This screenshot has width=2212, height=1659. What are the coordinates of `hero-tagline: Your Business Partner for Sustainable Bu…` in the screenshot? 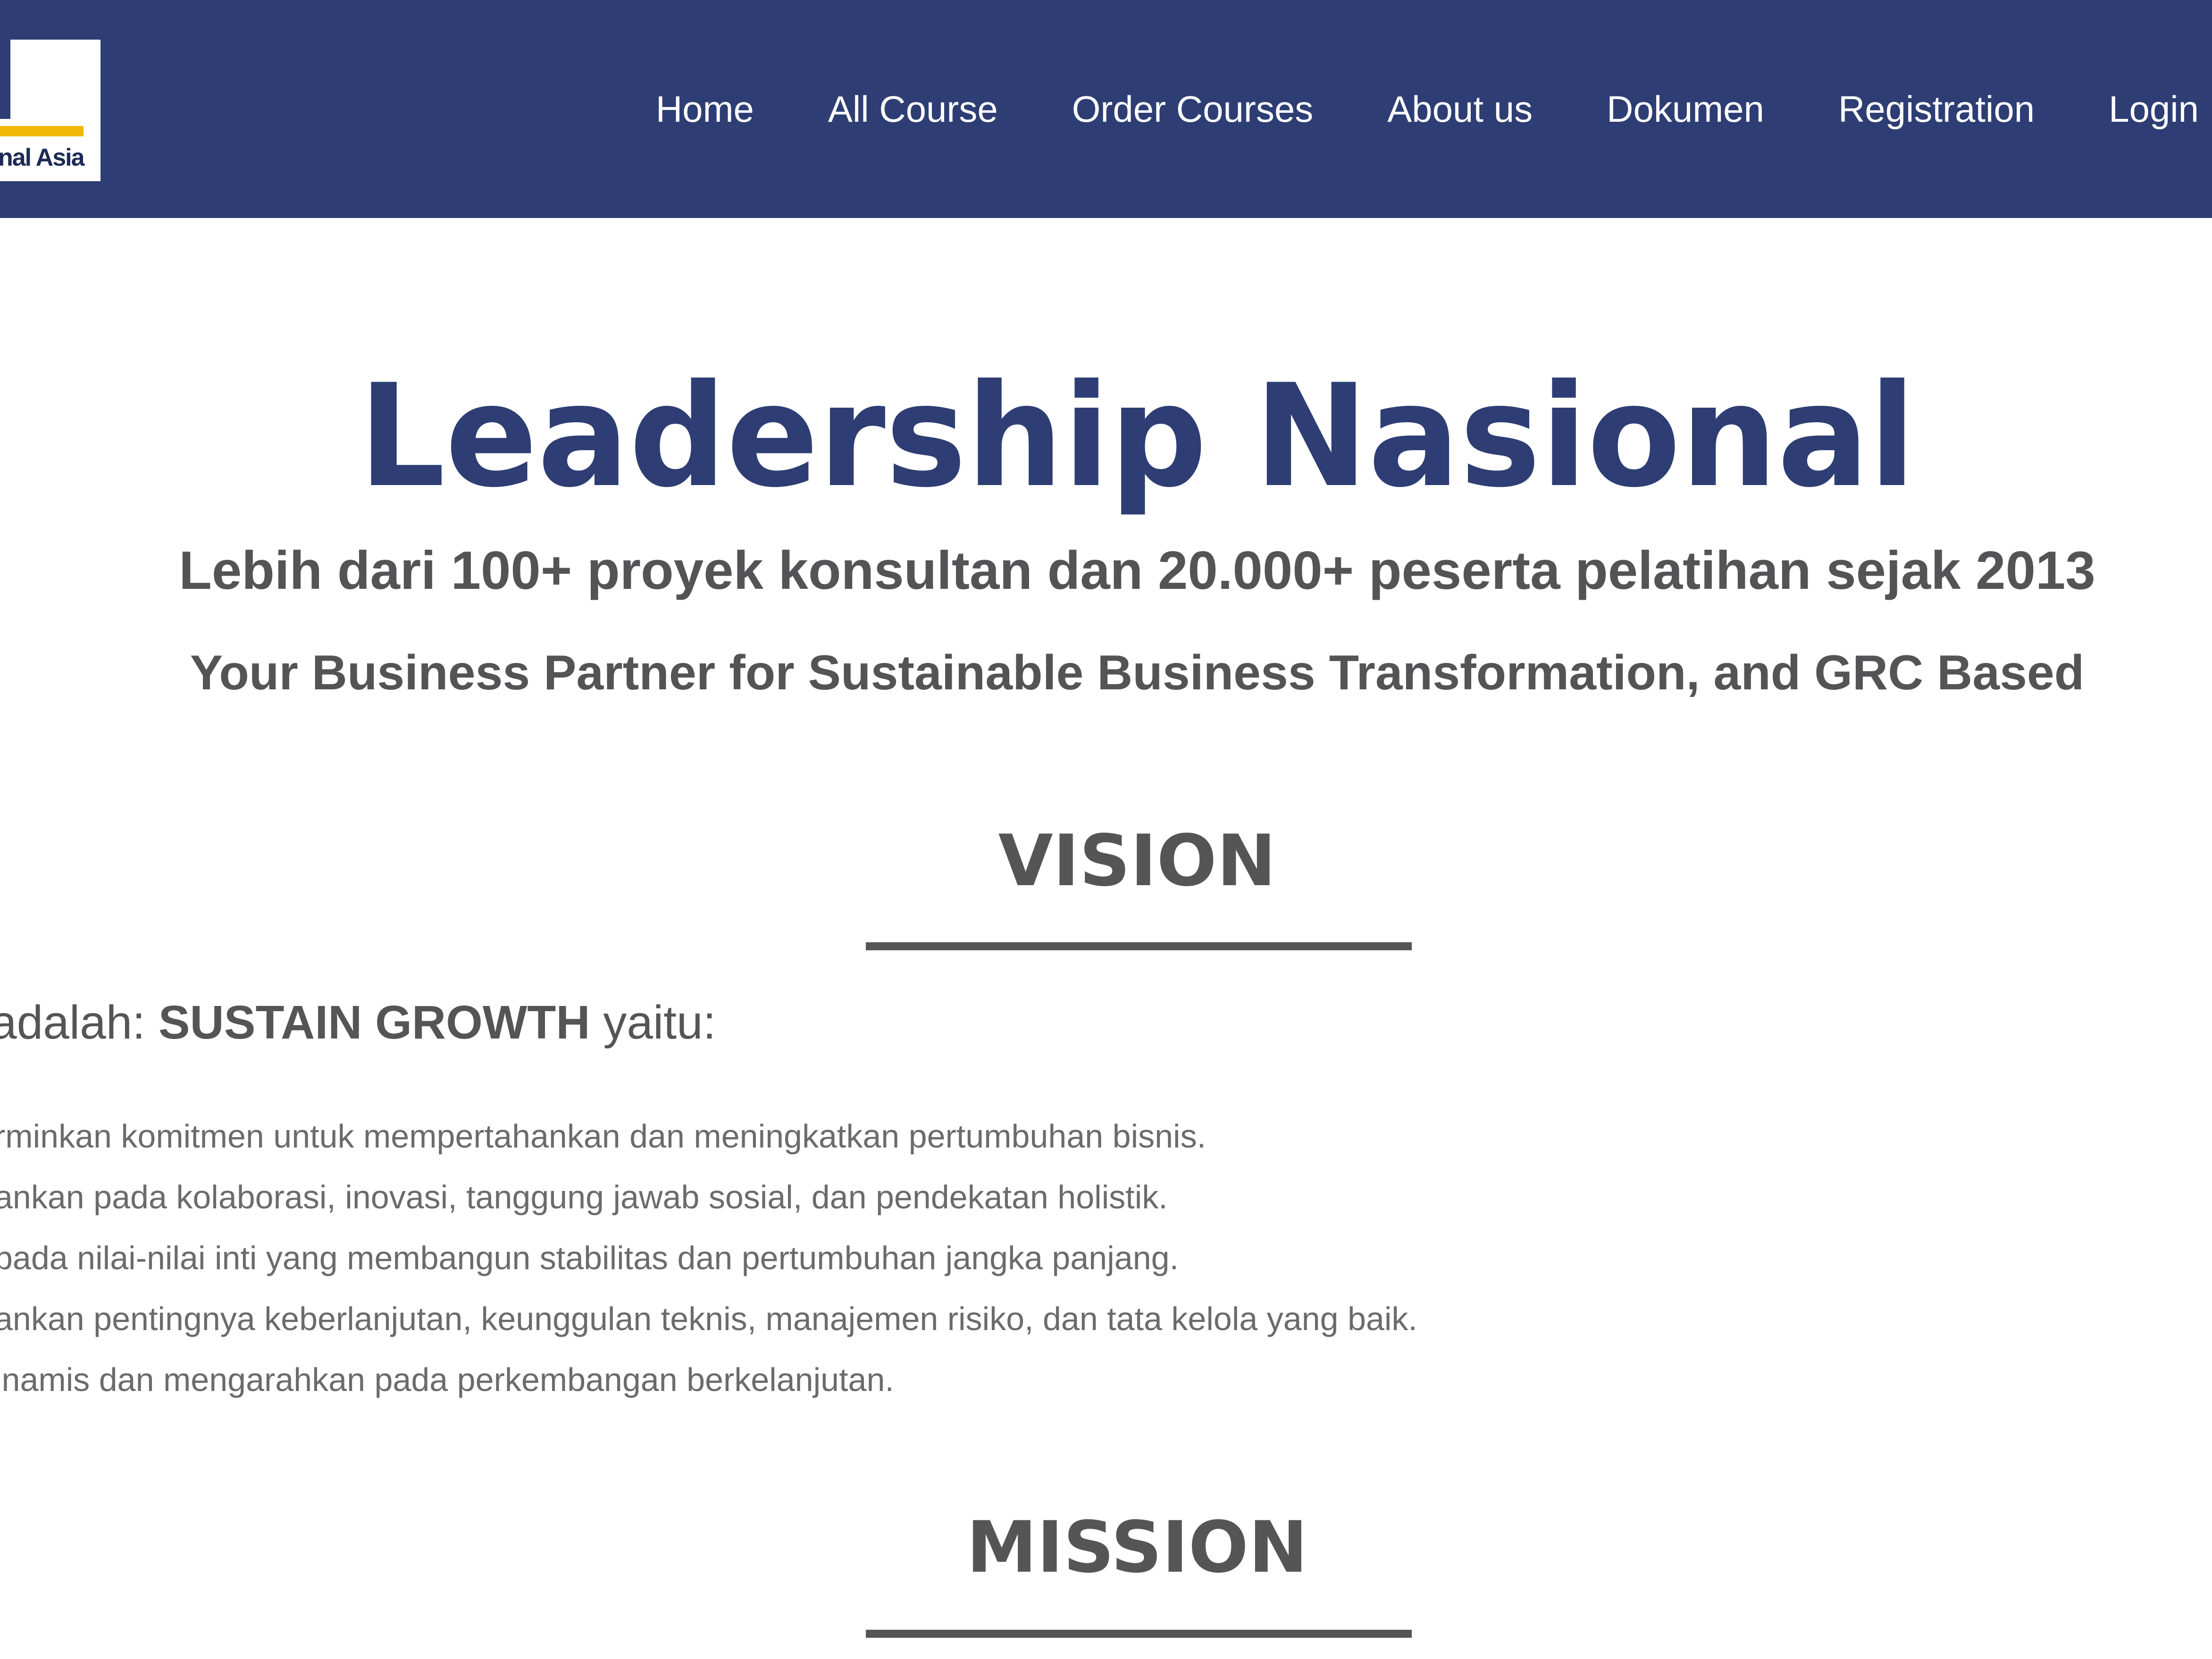 It's located at (1137, 672).